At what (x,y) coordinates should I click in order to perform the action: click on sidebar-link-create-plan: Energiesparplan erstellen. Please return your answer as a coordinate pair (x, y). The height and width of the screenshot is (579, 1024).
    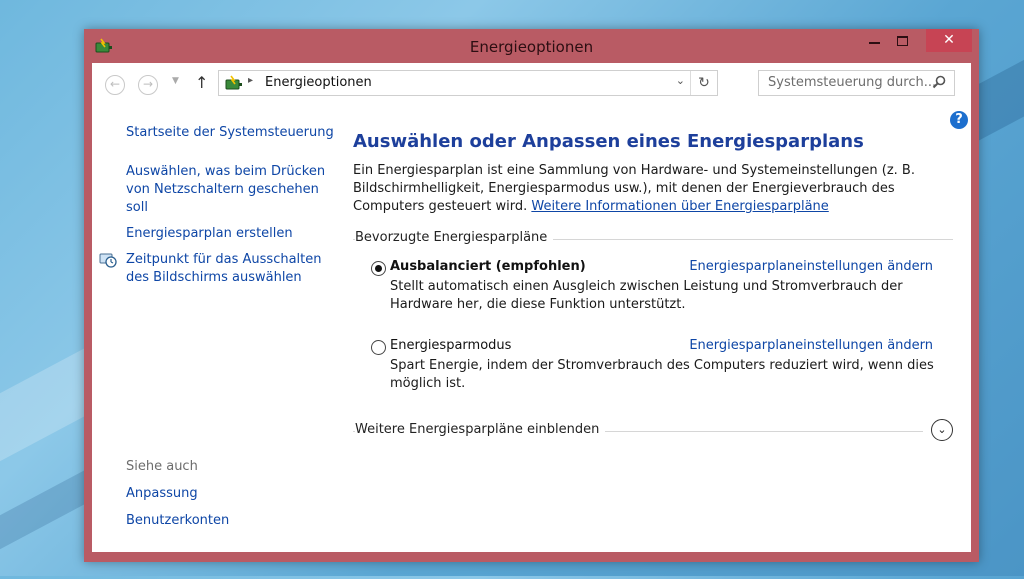
    Looking at the image, I should click on (231, 234).